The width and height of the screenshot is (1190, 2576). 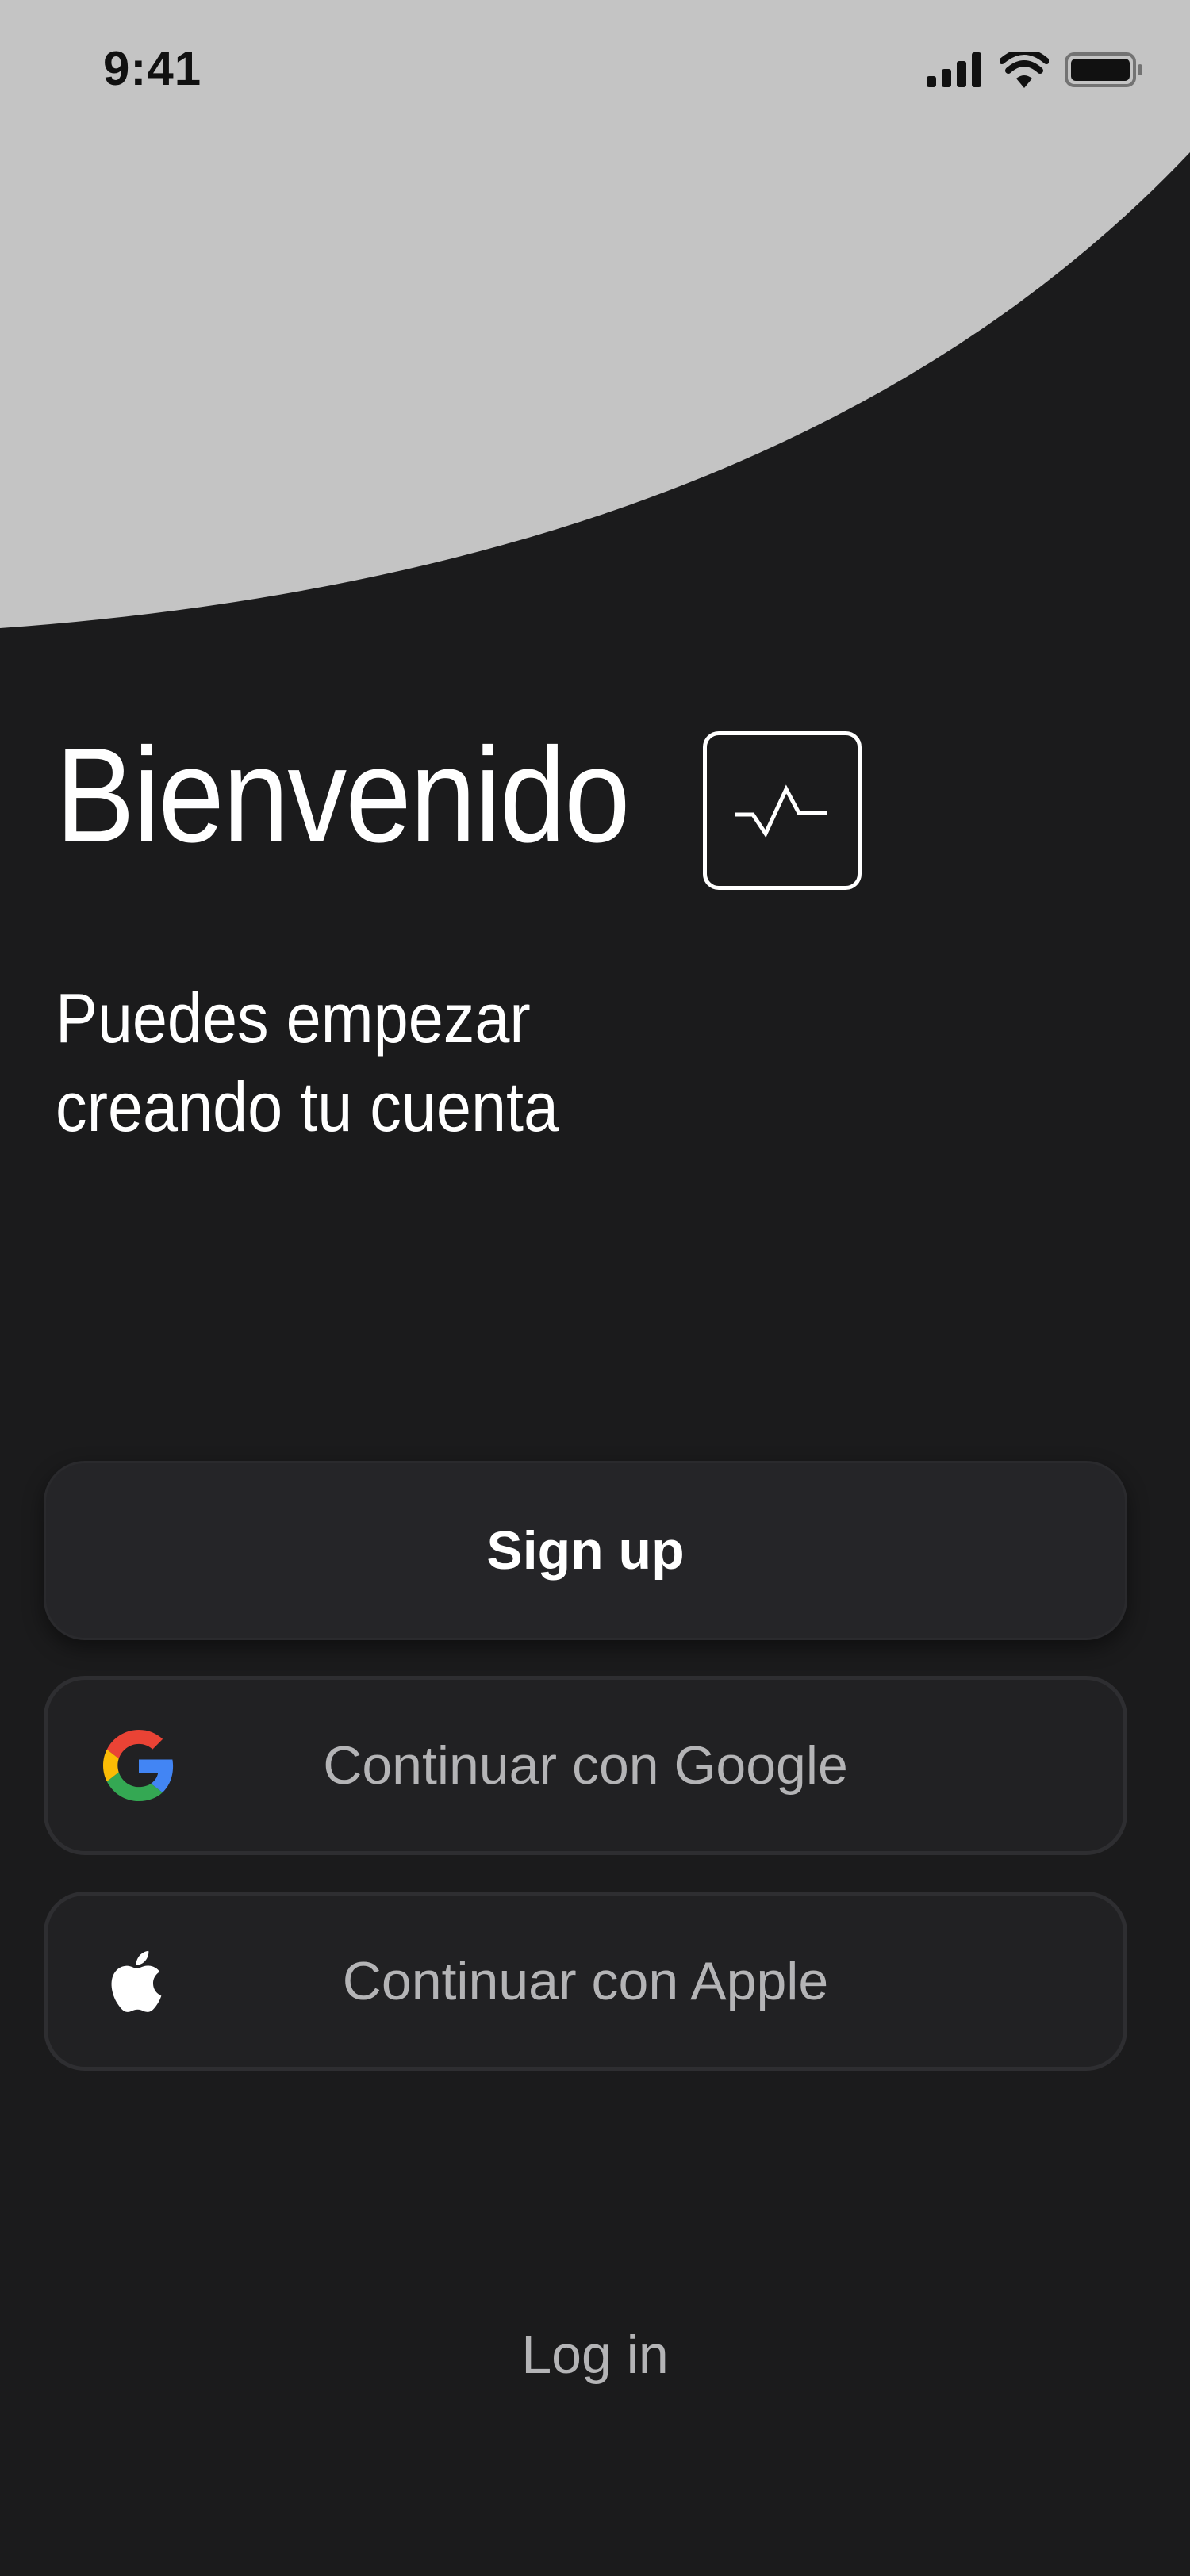 I want to click on subtitle-line-1: Puedes empezar, so click(x=293, y=1018).